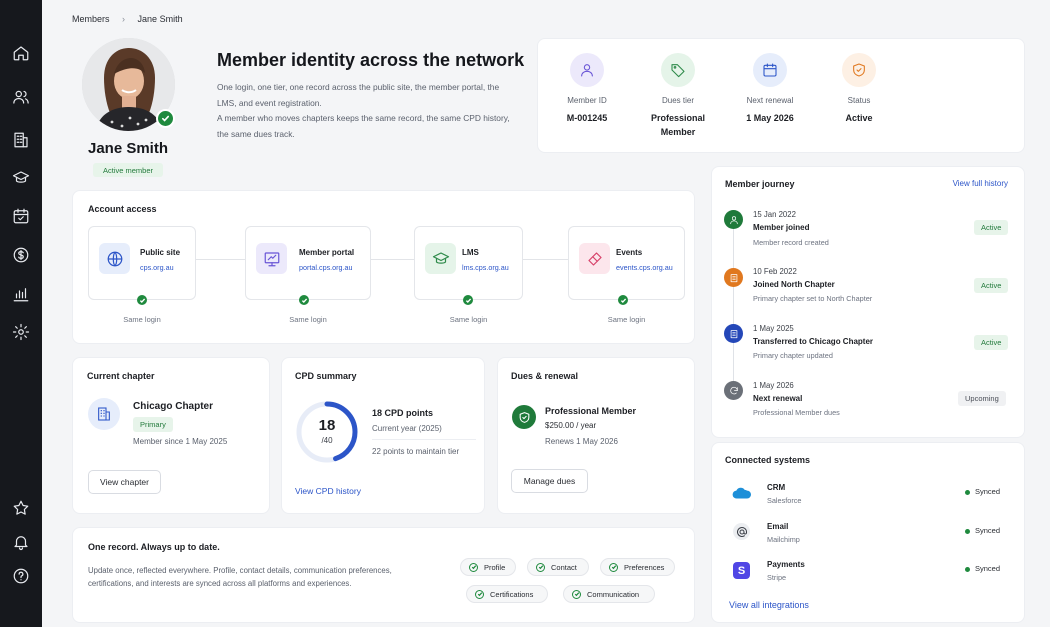 This screenshot has height=627, width=1050. I want to click on system-vendor: Mailchimp, so click(783, 539).